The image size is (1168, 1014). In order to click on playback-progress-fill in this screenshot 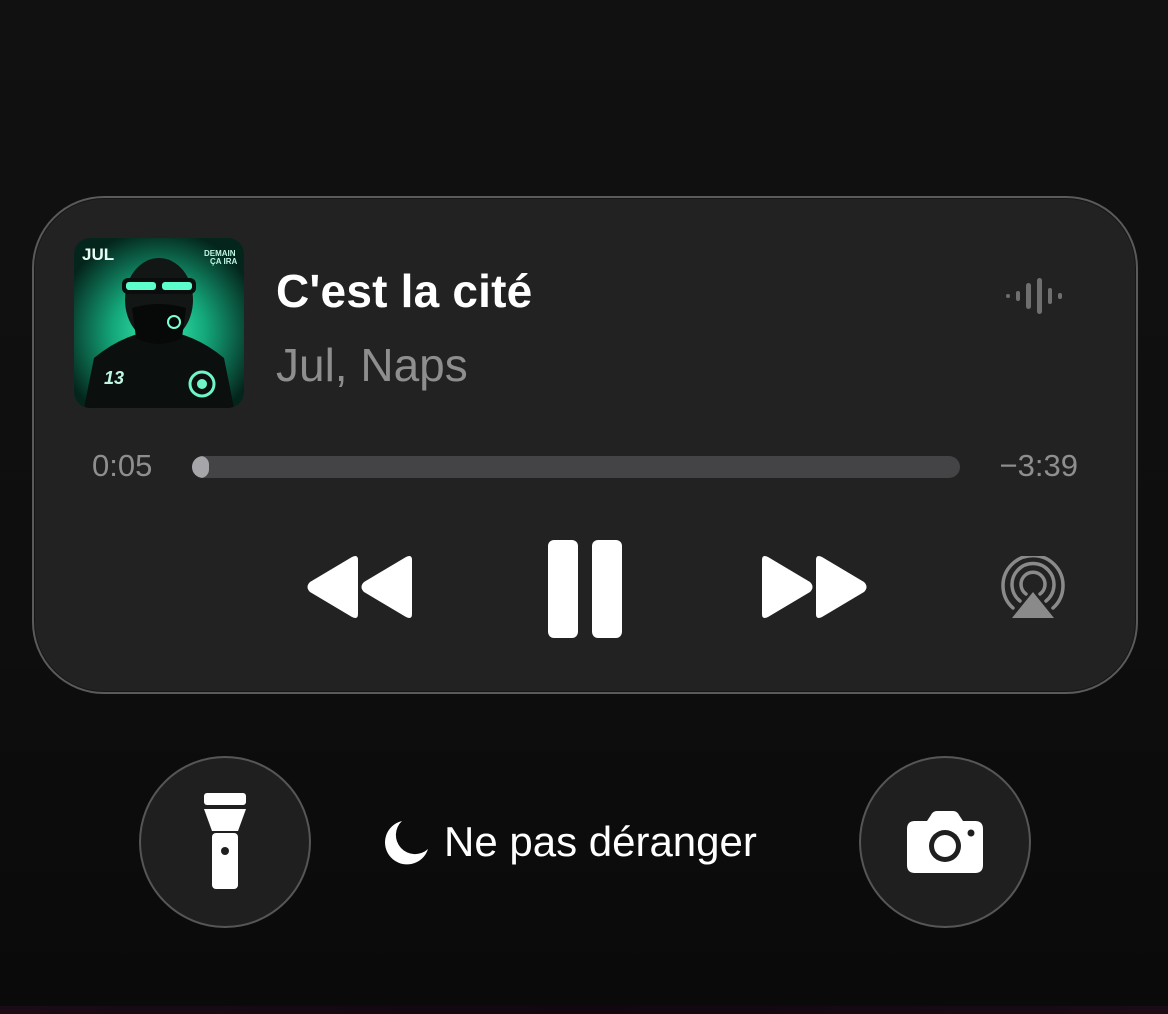, I will do `click(200, 467)`.